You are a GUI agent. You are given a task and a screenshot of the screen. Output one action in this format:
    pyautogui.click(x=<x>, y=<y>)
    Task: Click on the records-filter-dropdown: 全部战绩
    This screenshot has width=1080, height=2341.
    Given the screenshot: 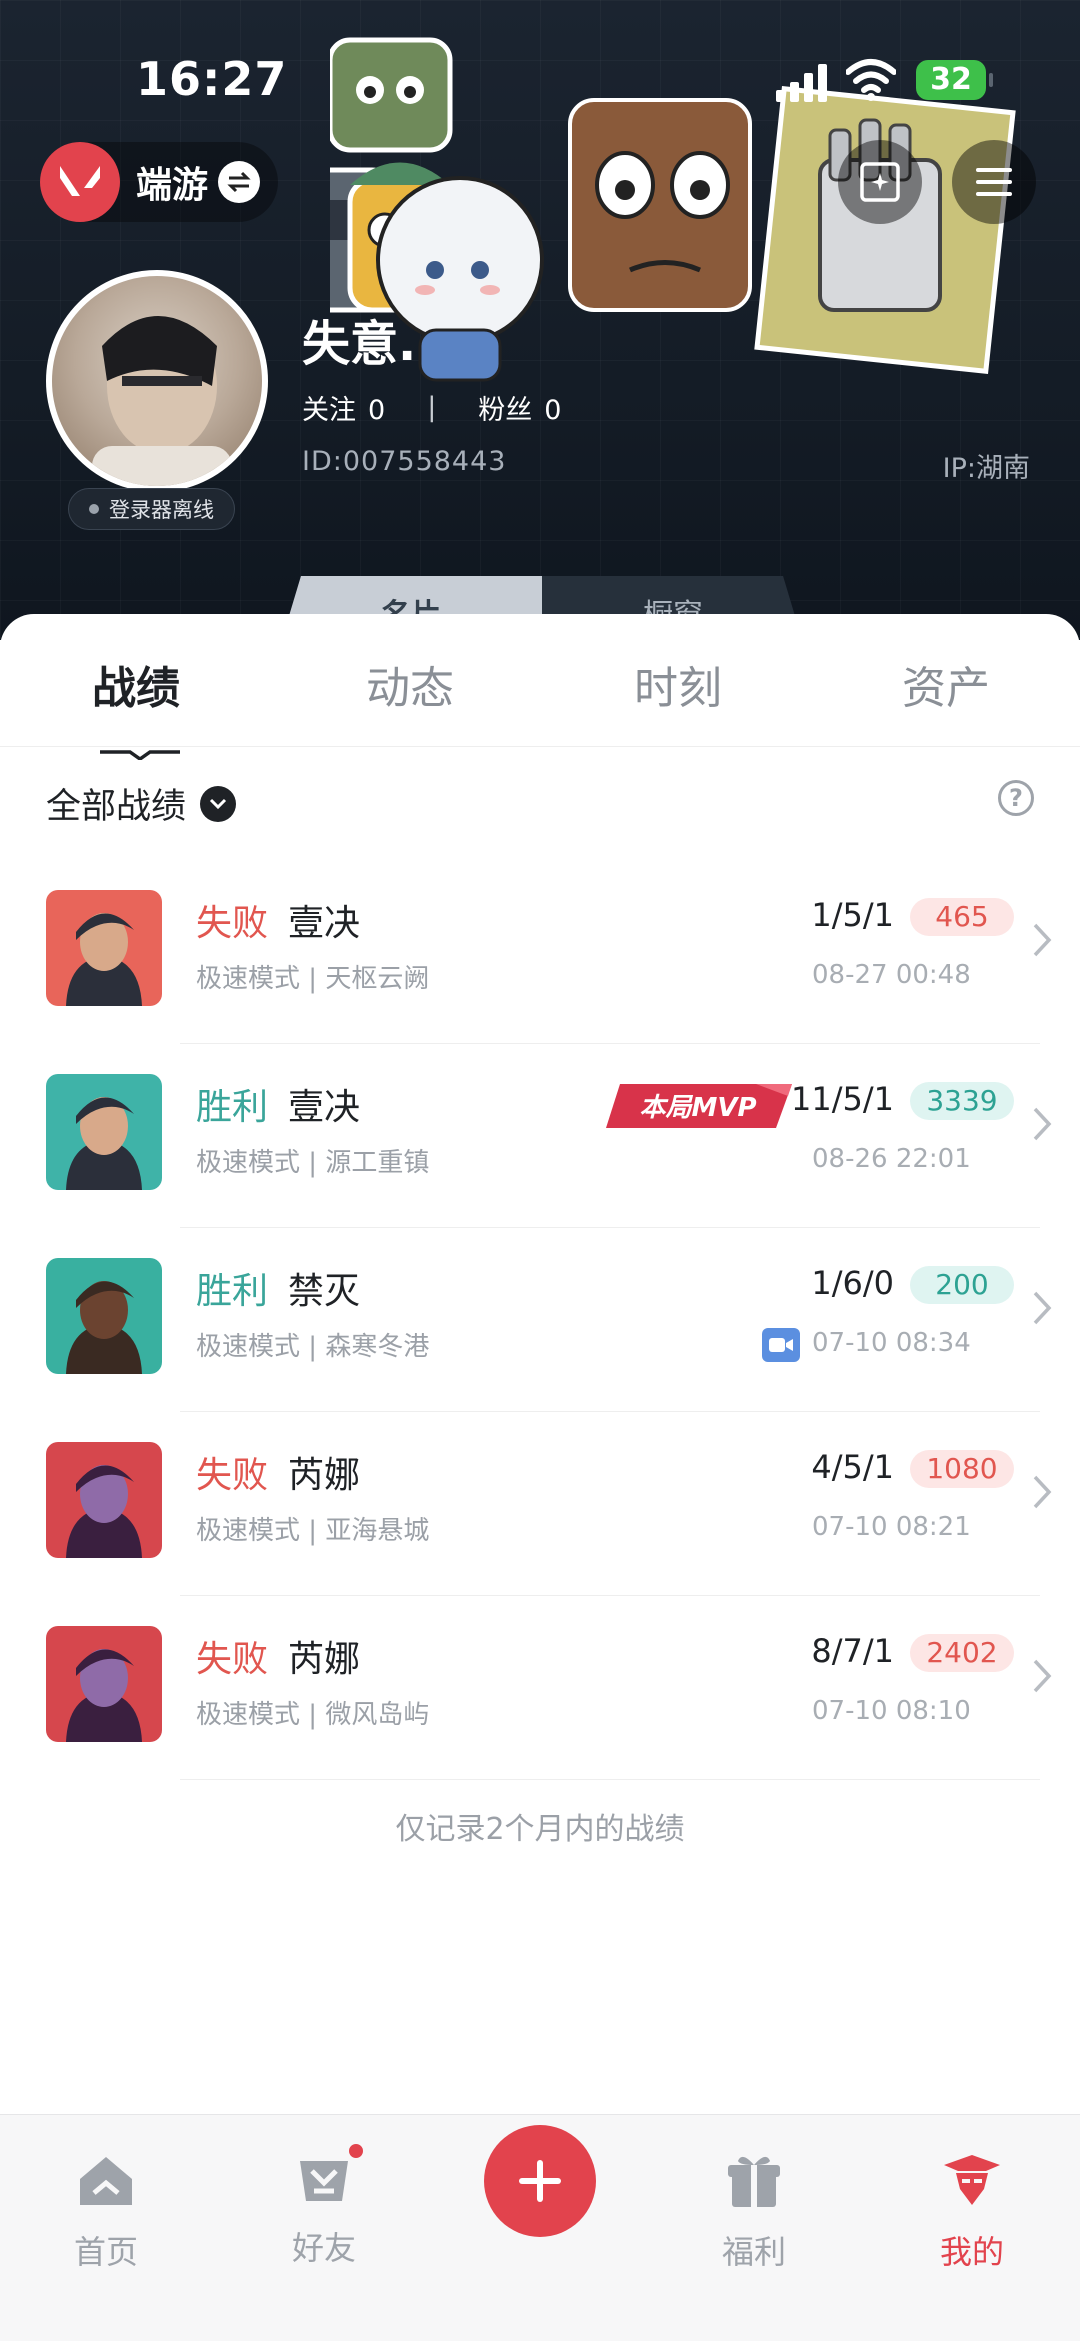 What is the action you would take?
    pyautogui.click(x=141, y=803)
    